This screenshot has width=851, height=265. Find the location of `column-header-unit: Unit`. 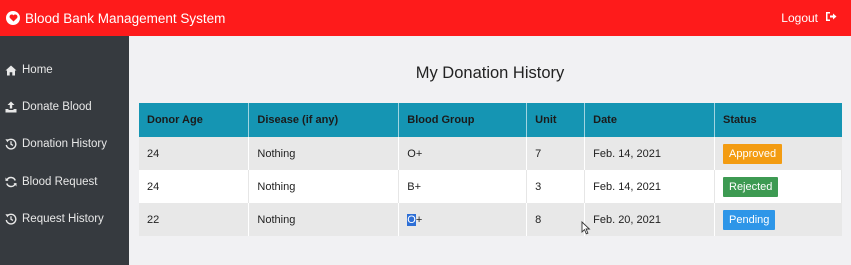

column-header-unit: Unit is located at coordinates (556, 120).